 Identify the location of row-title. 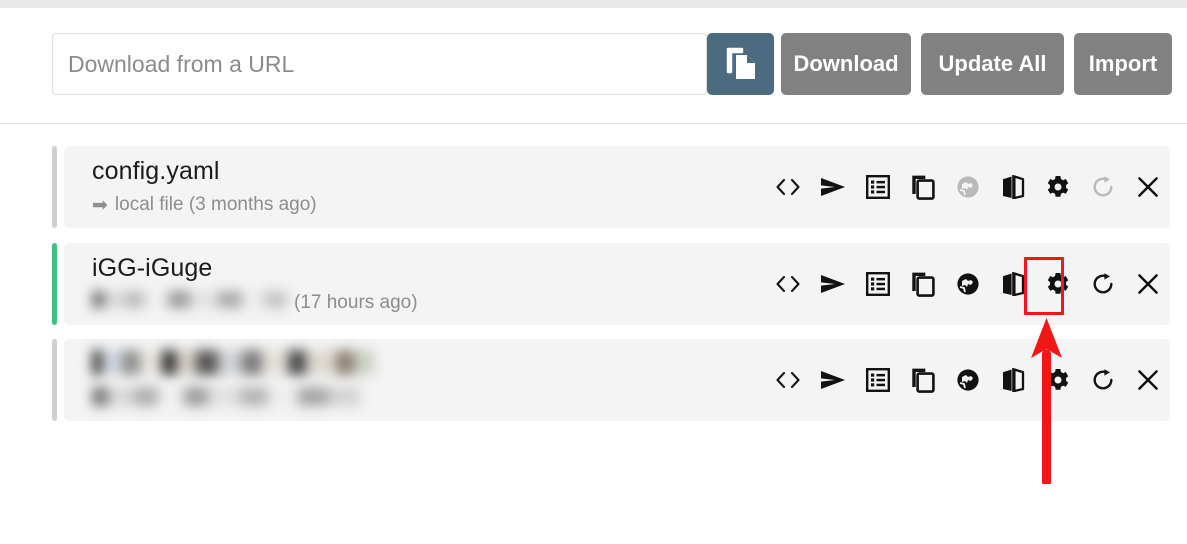
(233, 366).